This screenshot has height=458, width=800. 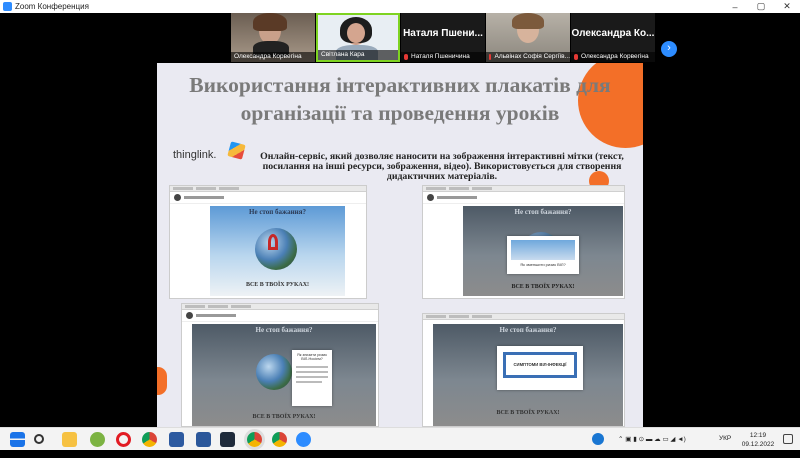 I want to click on language-indicator: УКР, so click(x=725, y=446).